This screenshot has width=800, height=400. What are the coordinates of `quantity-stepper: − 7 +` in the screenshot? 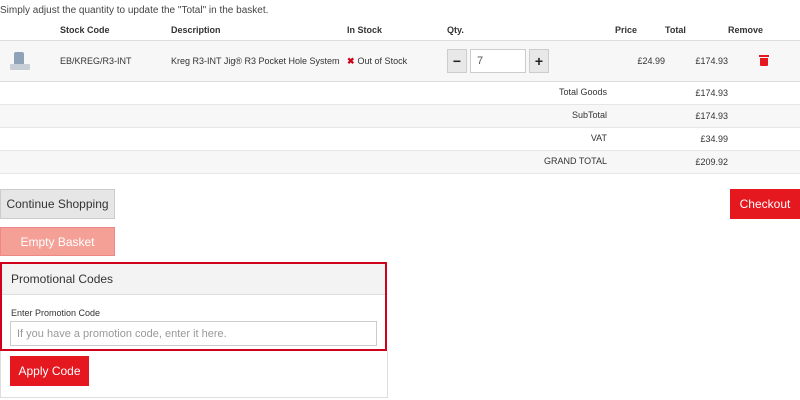 It's located at (531, 61).